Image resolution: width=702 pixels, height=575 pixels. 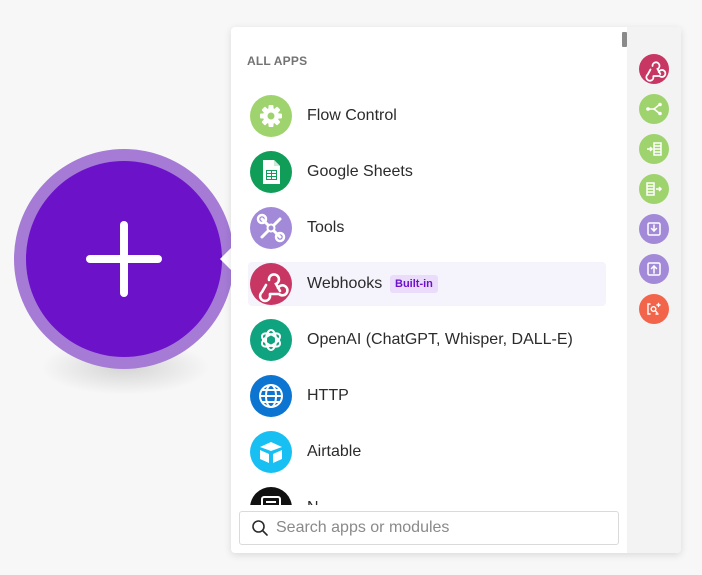 I want to click on app-label: Webhooks, so click(x=345, y=283).